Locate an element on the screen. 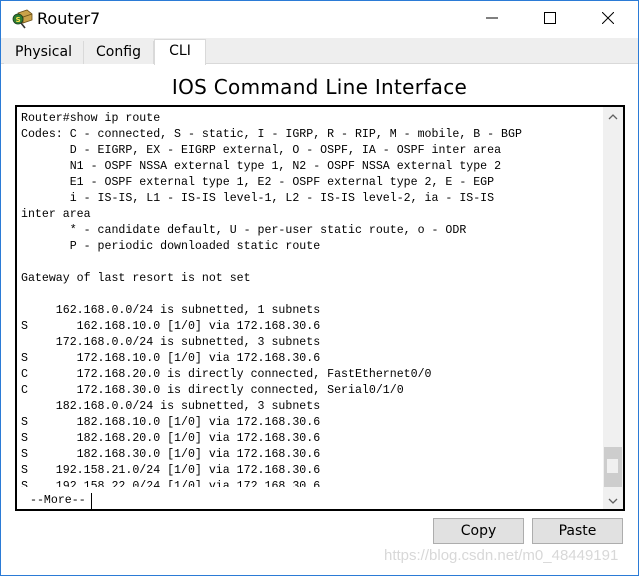 This screenshot has width=639, height=576. chevron-up-icon is located at coordinates (613, 116).